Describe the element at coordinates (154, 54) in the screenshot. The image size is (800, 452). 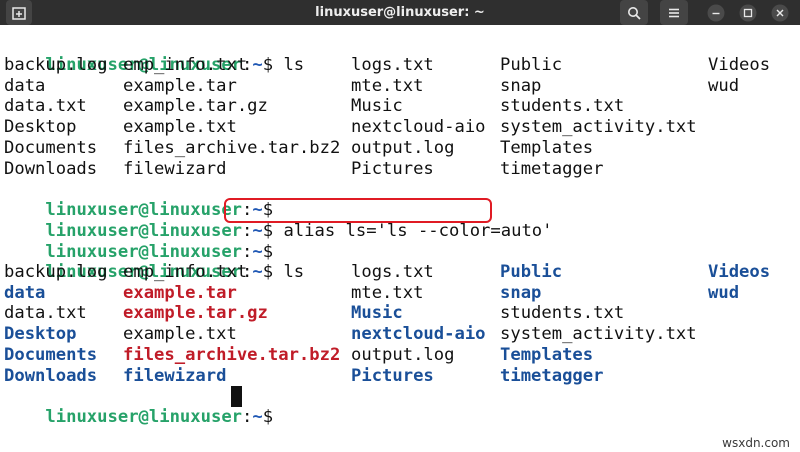
I see `prompt-line-ls: linuxuser@linuxuser:~$ ls` at that location.